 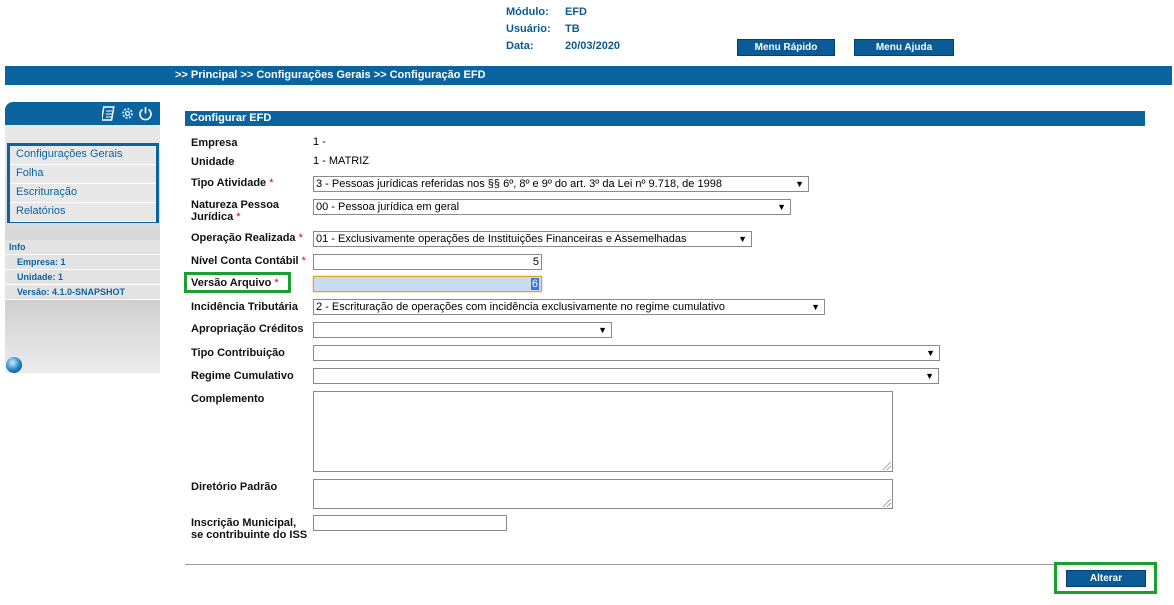 I want to click on apropriacao-label: Apropriação Créditos, so click(x=247, y=329).